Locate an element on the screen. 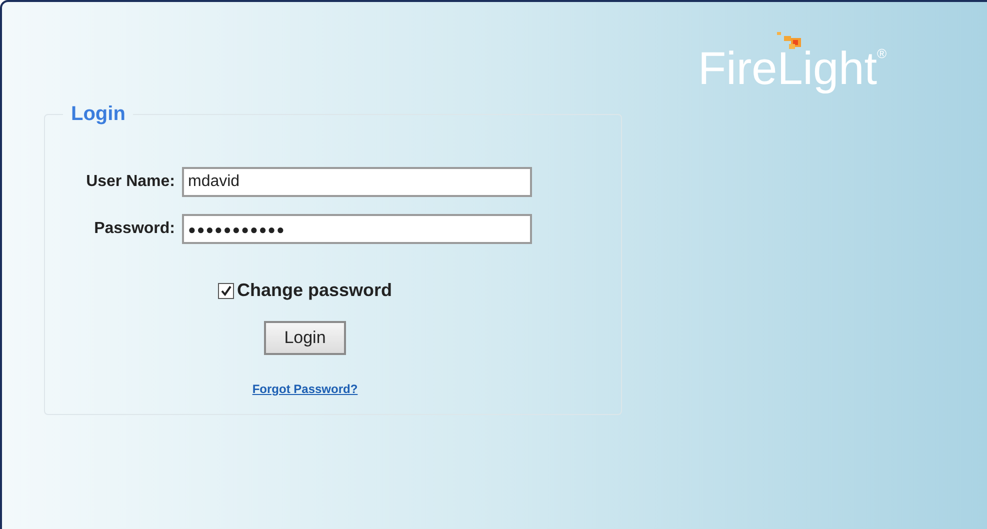  login-legend: Login is located at coordinates (98, 114).